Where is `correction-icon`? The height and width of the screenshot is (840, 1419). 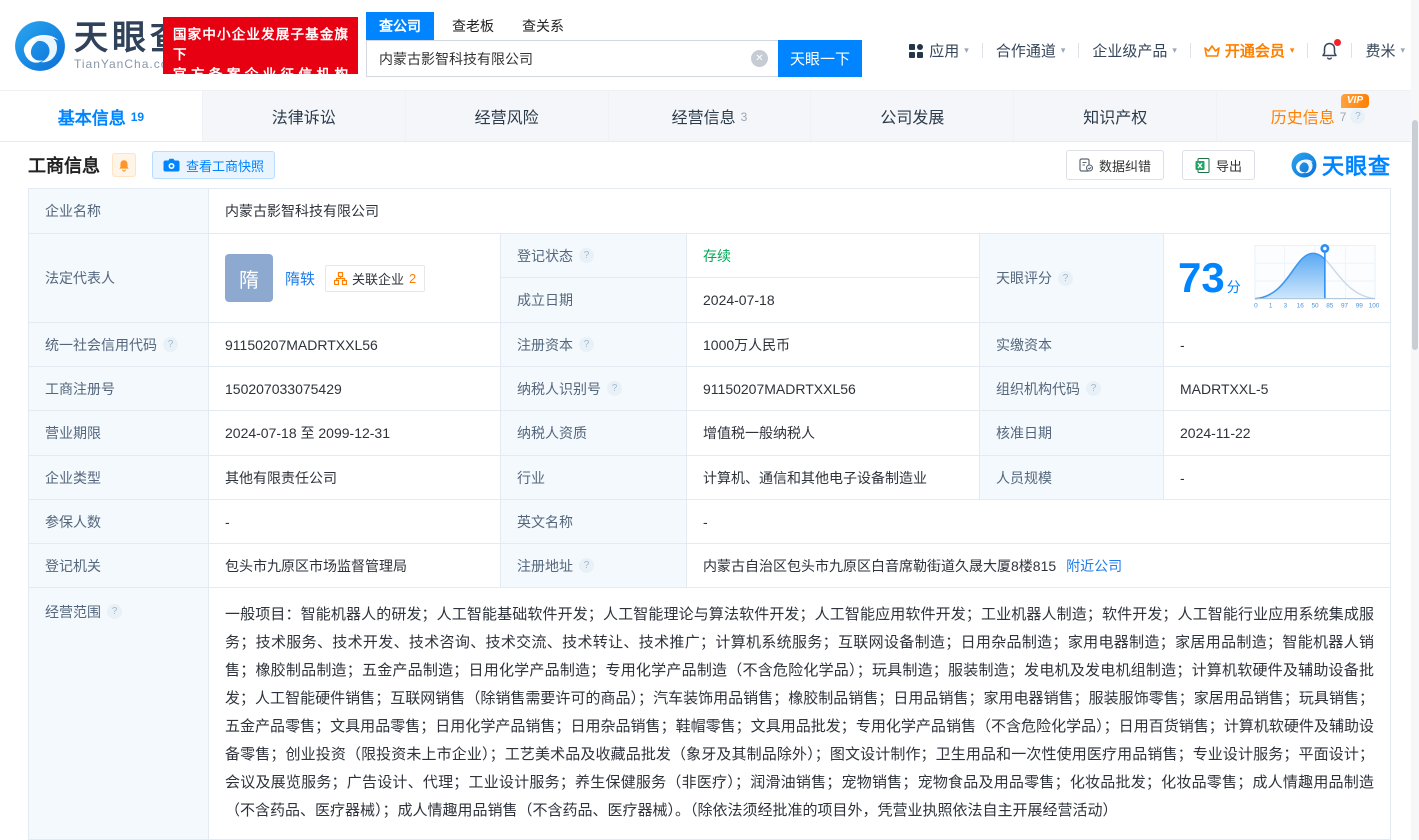 correction-icon is located at coordinates (1086, 165).